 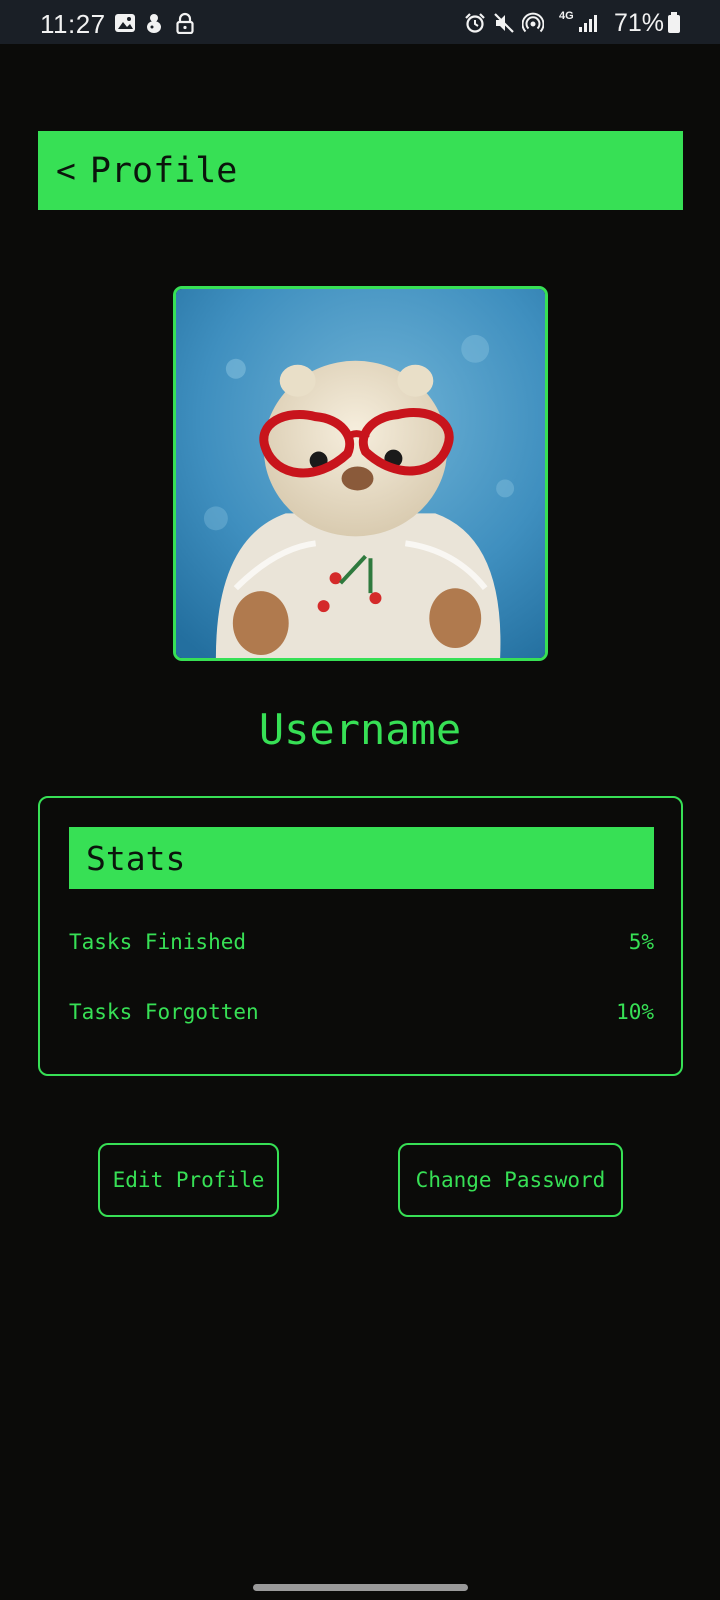 I want to click on profile-header: < Profile, so click(x=360, y=170).